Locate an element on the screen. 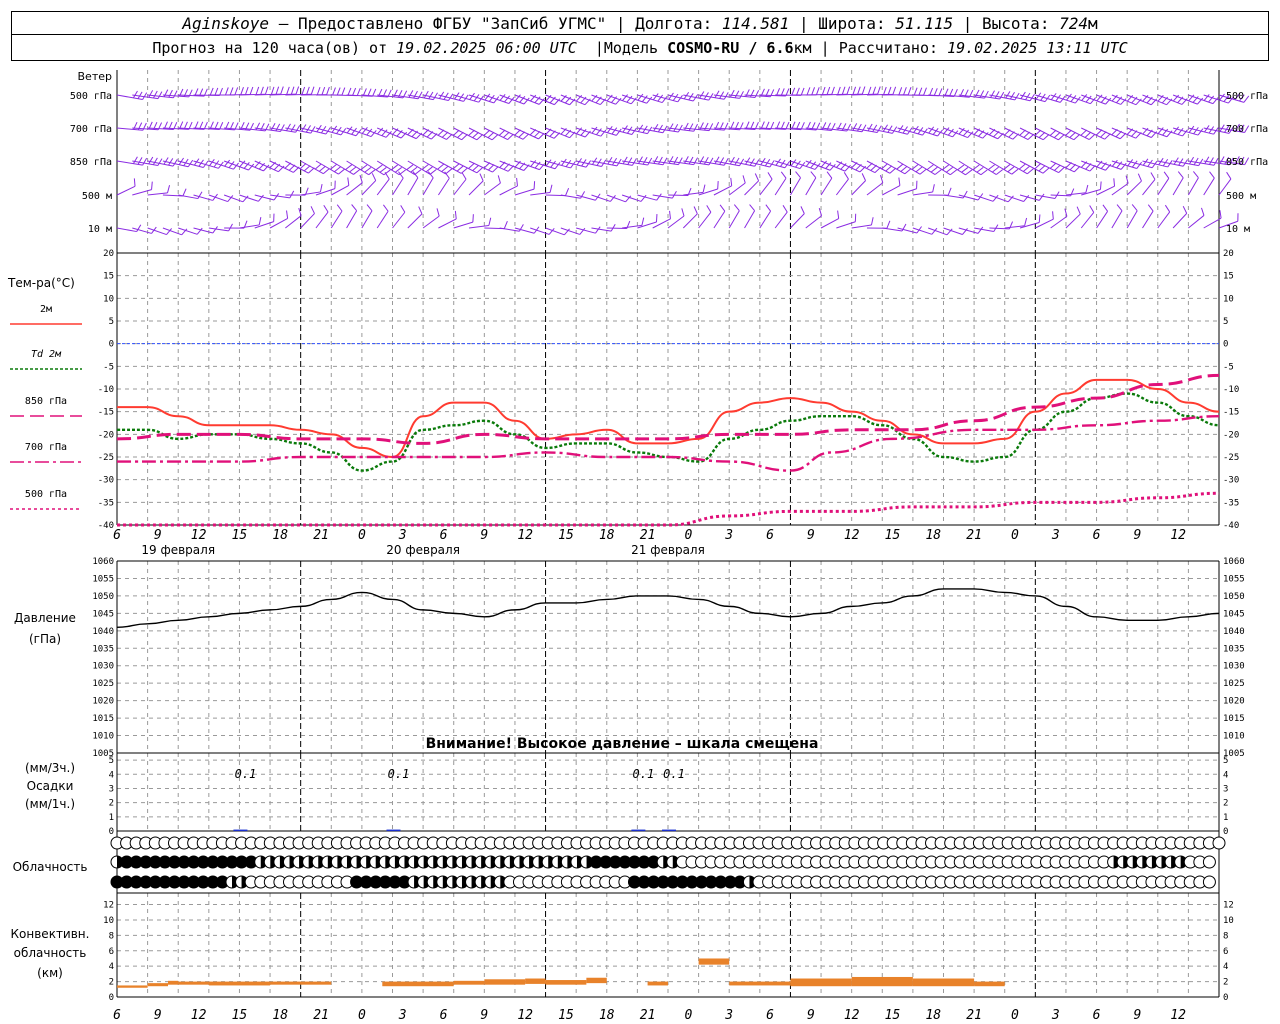  tick-label-right: 5 is located at coordinates (1225, 761).